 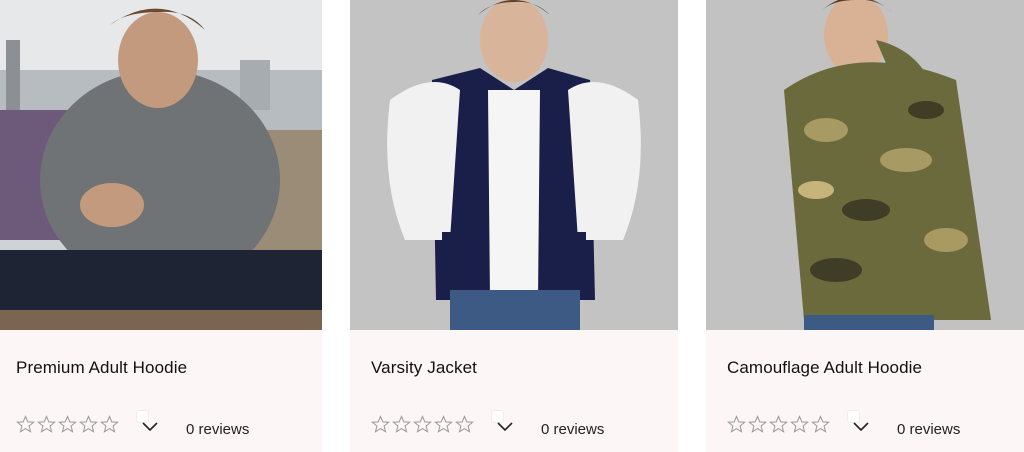 What do you see at coordinates (424, 368) in the screenshot?
I see `product-title: Varsity Jacket` at bounding box center [424, 368].